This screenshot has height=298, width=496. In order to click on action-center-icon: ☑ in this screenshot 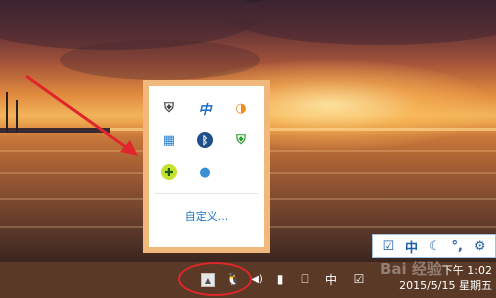, I will do `click(359, 279)`.